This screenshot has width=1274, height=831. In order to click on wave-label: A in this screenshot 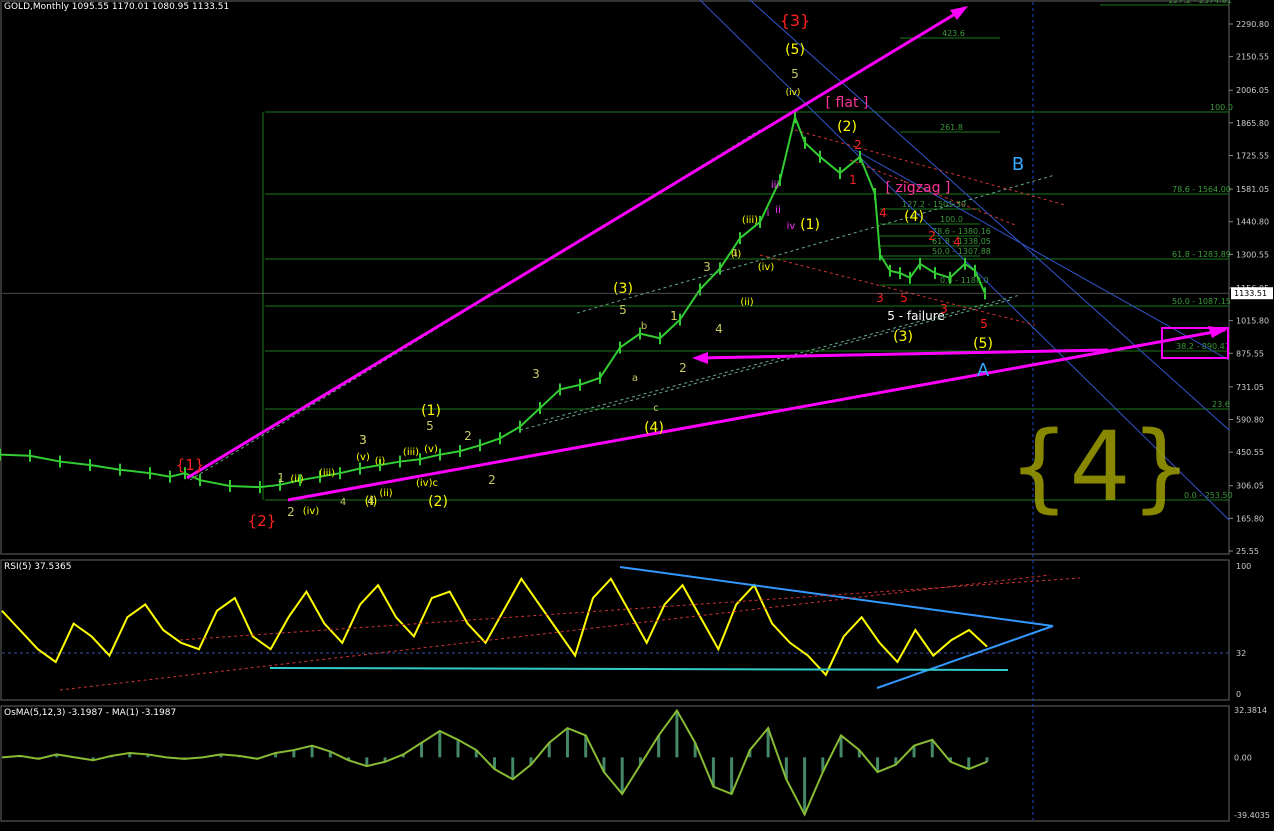, I will do `click(983, 370)`.